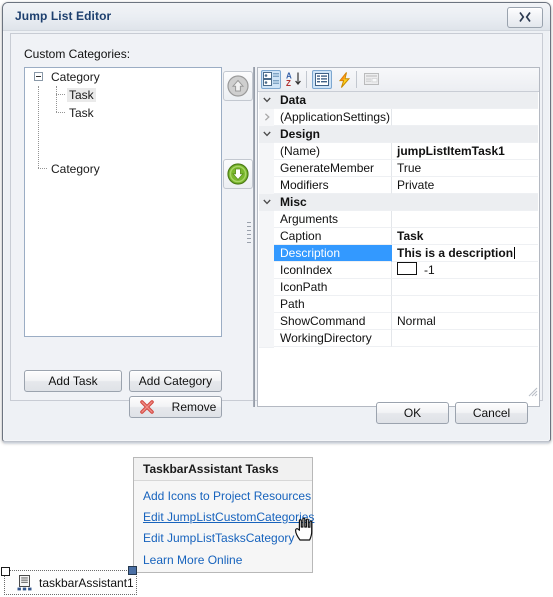 This screenshot has width=553, height=597. I want to click on close-button, so click(525, 17).